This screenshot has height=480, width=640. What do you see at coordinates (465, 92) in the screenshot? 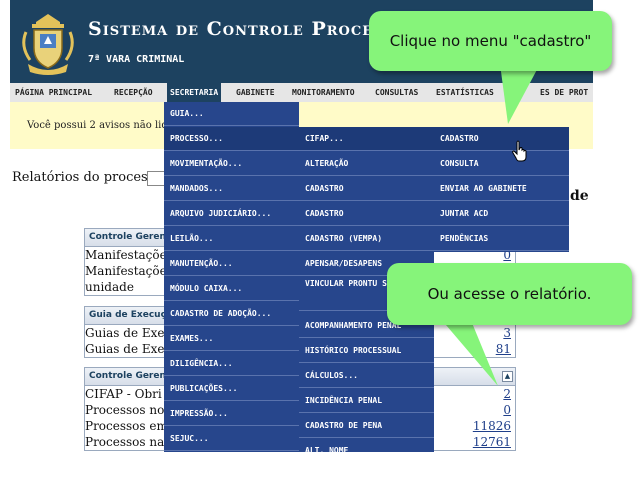
I see `menu-estatisticas: ESTATÍSTICAS` at bounding box center [465, 92].